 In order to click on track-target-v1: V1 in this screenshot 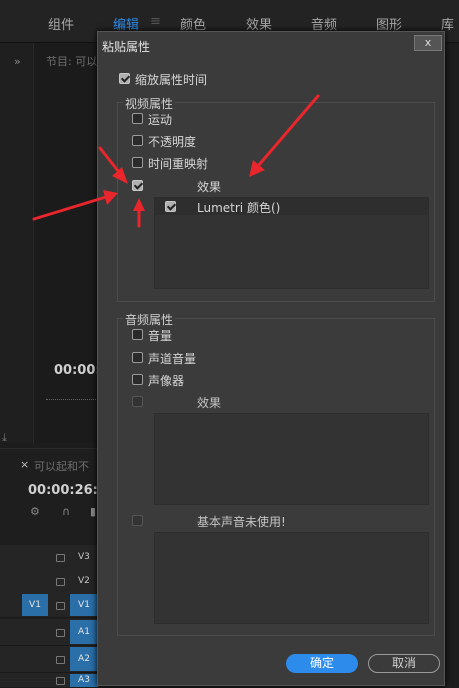, I will do `click(84, 605)`.